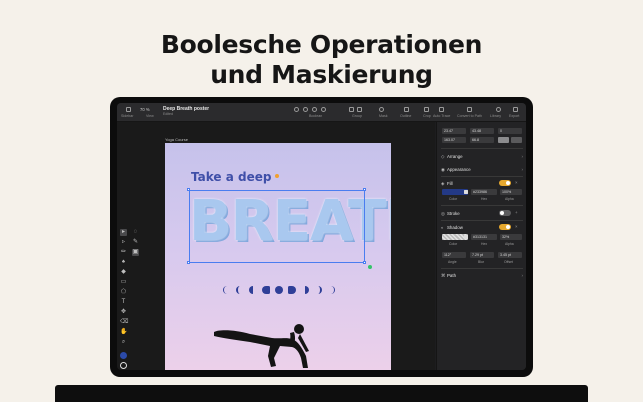 Image resolution: width=643 pixels, height=402 pixels. Describe the element at coordinates (135, 232) in the screenshot. I see `lasso-tool-icon: ◌` at that location.